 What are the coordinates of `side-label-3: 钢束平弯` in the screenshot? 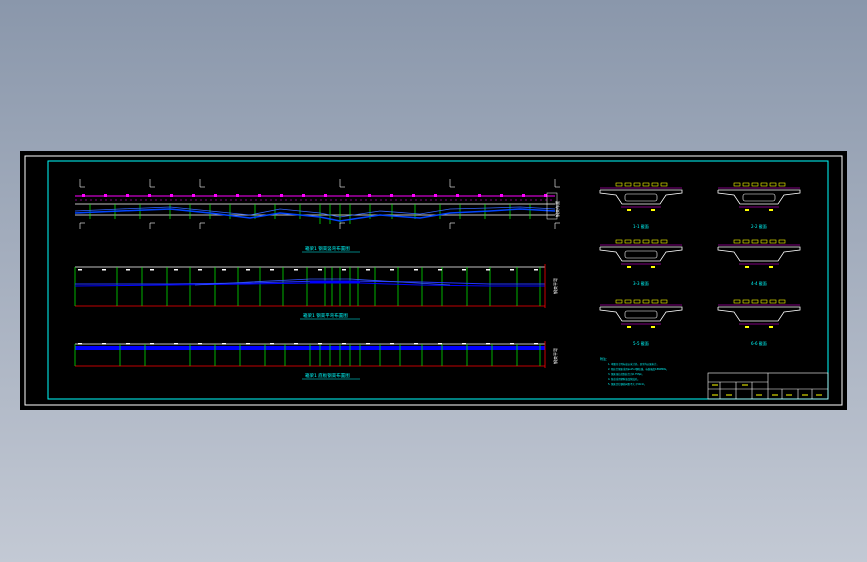 It's located at (555, 356).